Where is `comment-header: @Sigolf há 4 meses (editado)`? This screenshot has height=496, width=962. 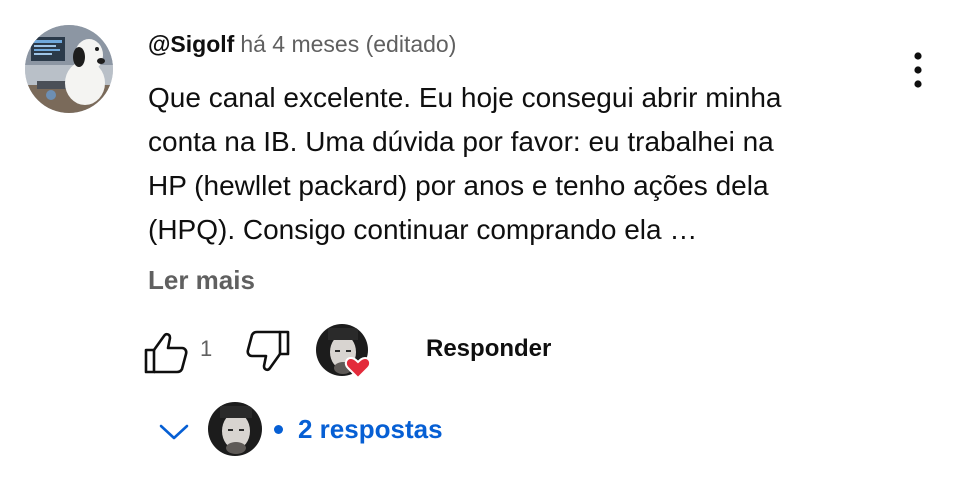 comment-header: @Sigolf há 4 meses (editado) is located at coordinates (302, 44).